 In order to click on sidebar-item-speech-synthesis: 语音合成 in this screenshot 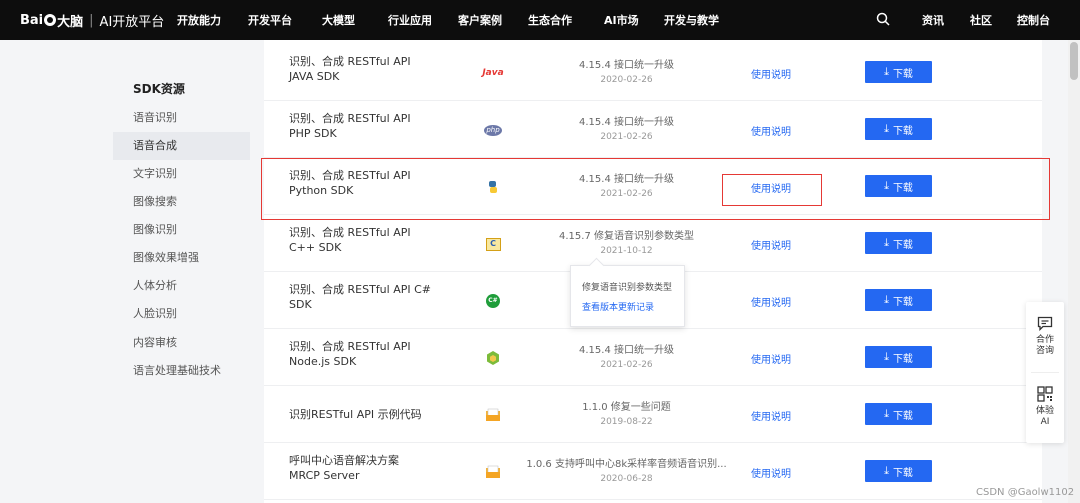, I will do `click(181, 146)`.